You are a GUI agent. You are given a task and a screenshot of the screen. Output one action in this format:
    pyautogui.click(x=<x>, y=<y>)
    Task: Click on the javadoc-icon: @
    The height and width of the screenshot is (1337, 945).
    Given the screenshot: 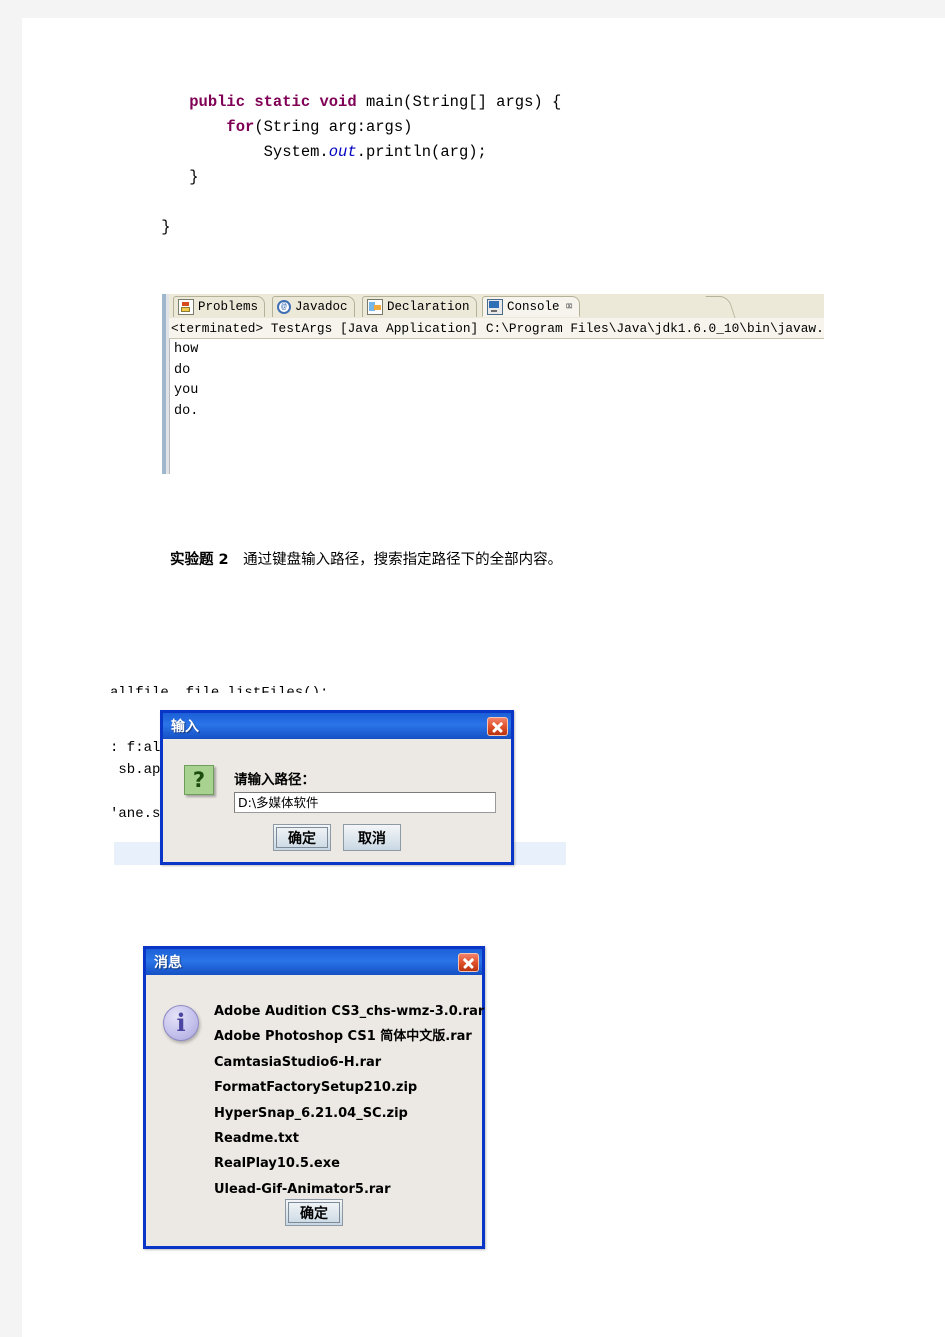 What is the action you would take?
    pyautogui.click(x=284, y=307)
    